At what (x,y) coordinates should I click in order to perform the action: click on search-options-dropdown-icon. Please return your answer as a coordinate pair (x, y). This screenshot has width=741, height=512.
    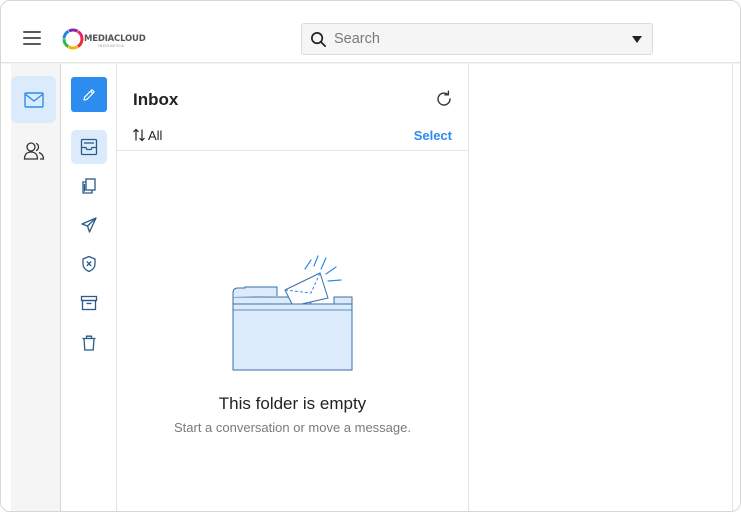
    Looking at the image, I should click on (637, 39).